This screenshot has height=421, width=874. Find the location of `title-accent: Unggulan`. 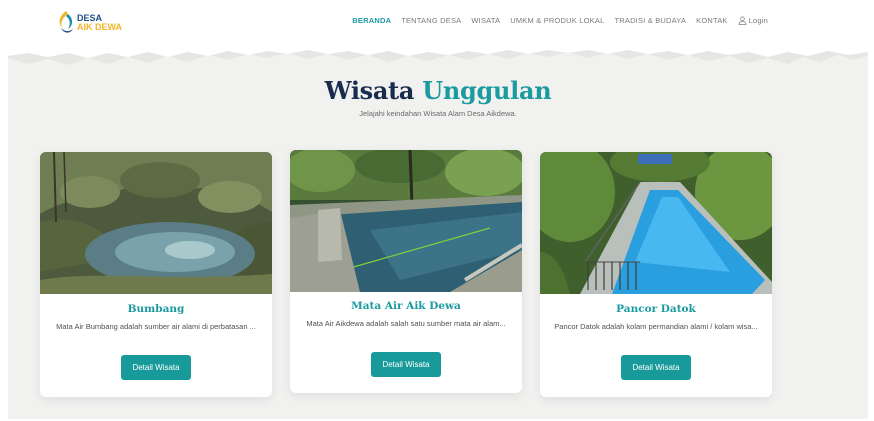

title-accent: Unggulan is located at coordinates (487, 90).